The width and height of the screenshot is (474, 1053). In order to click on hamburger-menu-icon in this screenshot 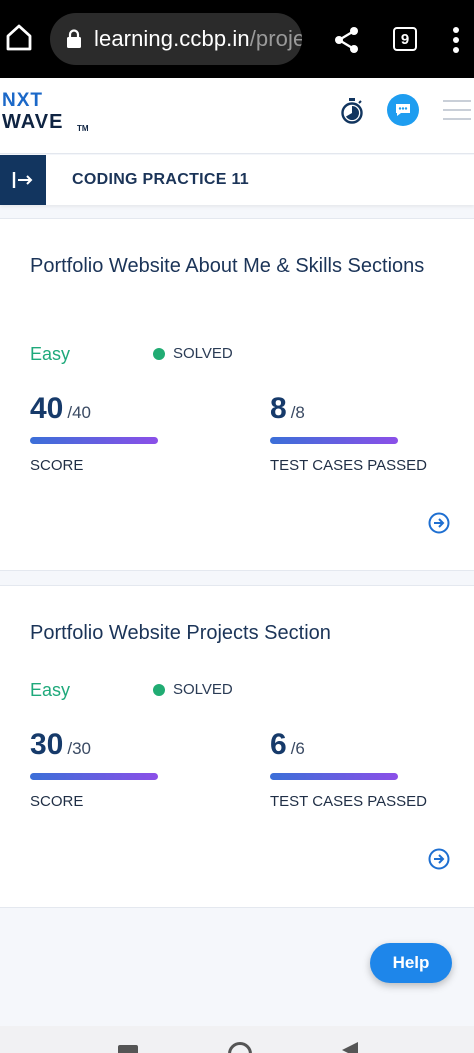, I will do `click(457, 110)`.